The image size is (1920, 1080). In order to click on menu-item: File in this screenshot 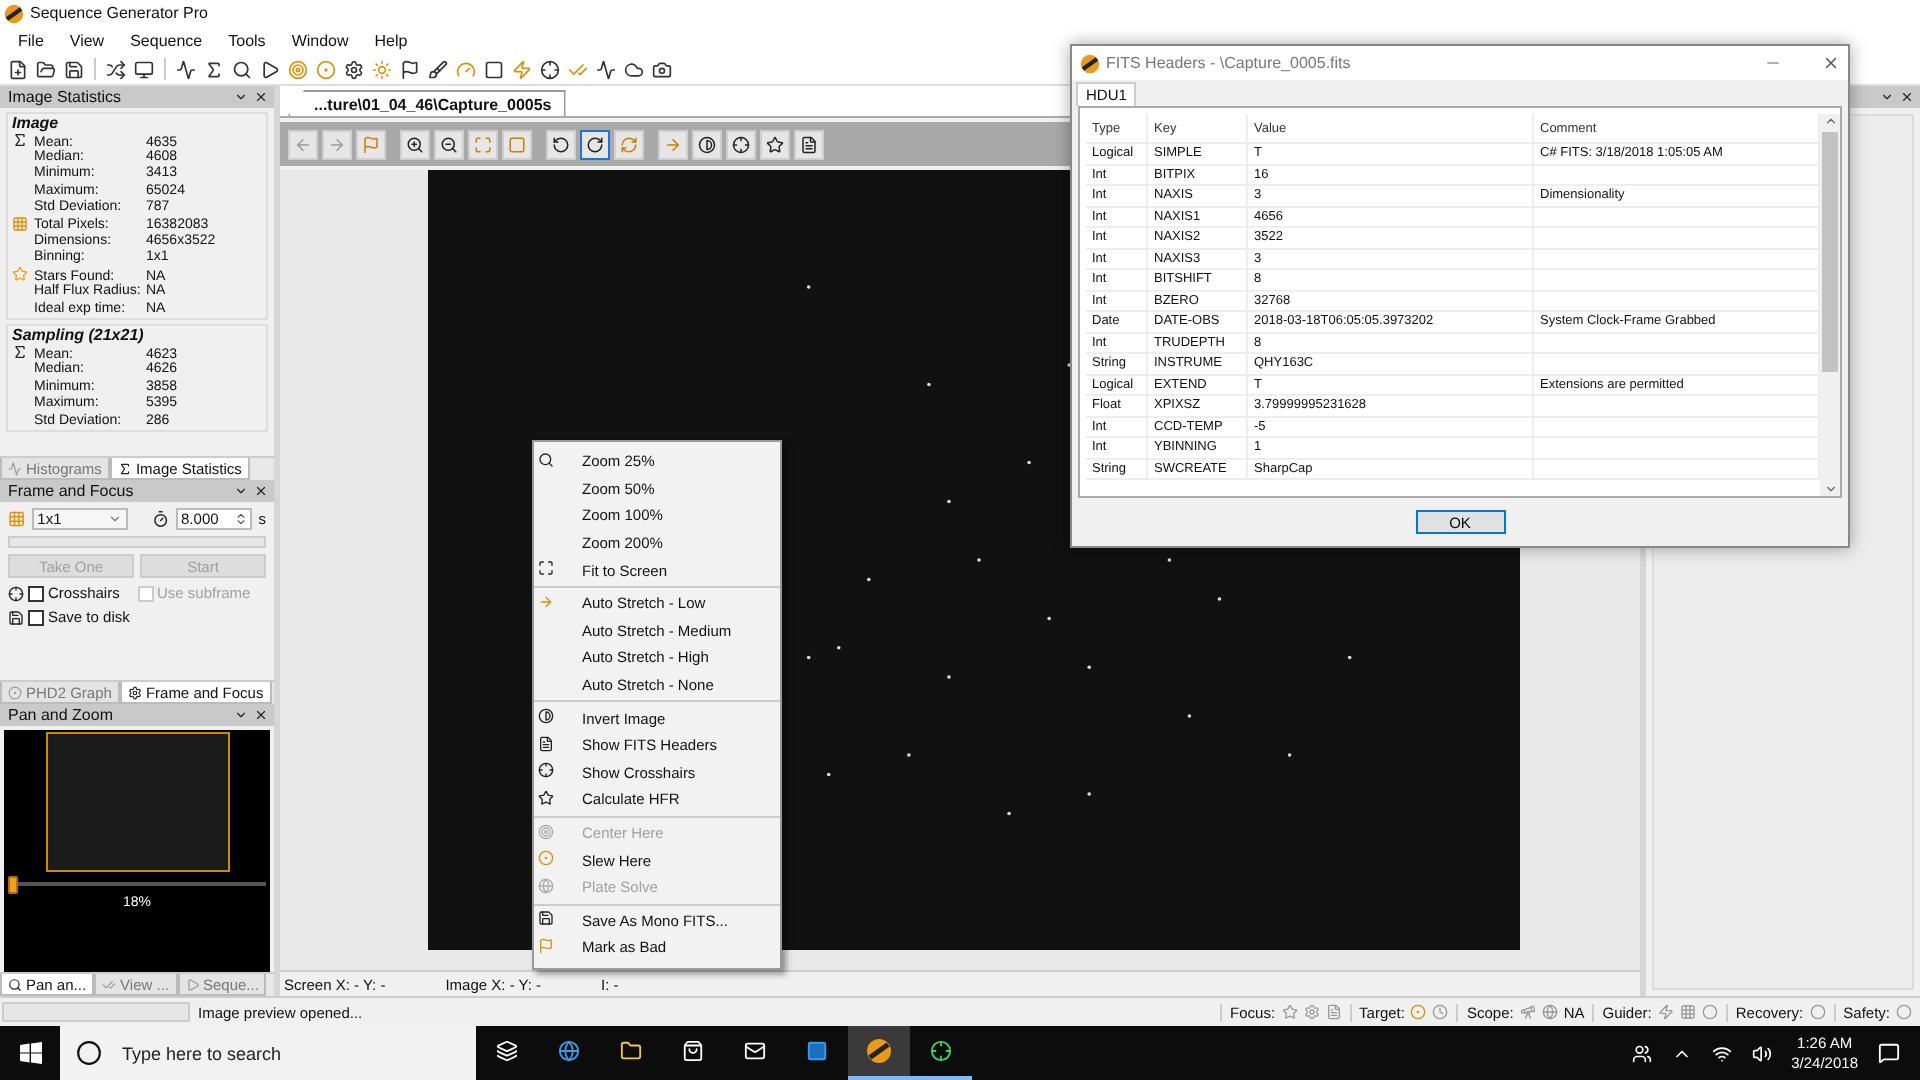, I will do `click(31, 40)`.